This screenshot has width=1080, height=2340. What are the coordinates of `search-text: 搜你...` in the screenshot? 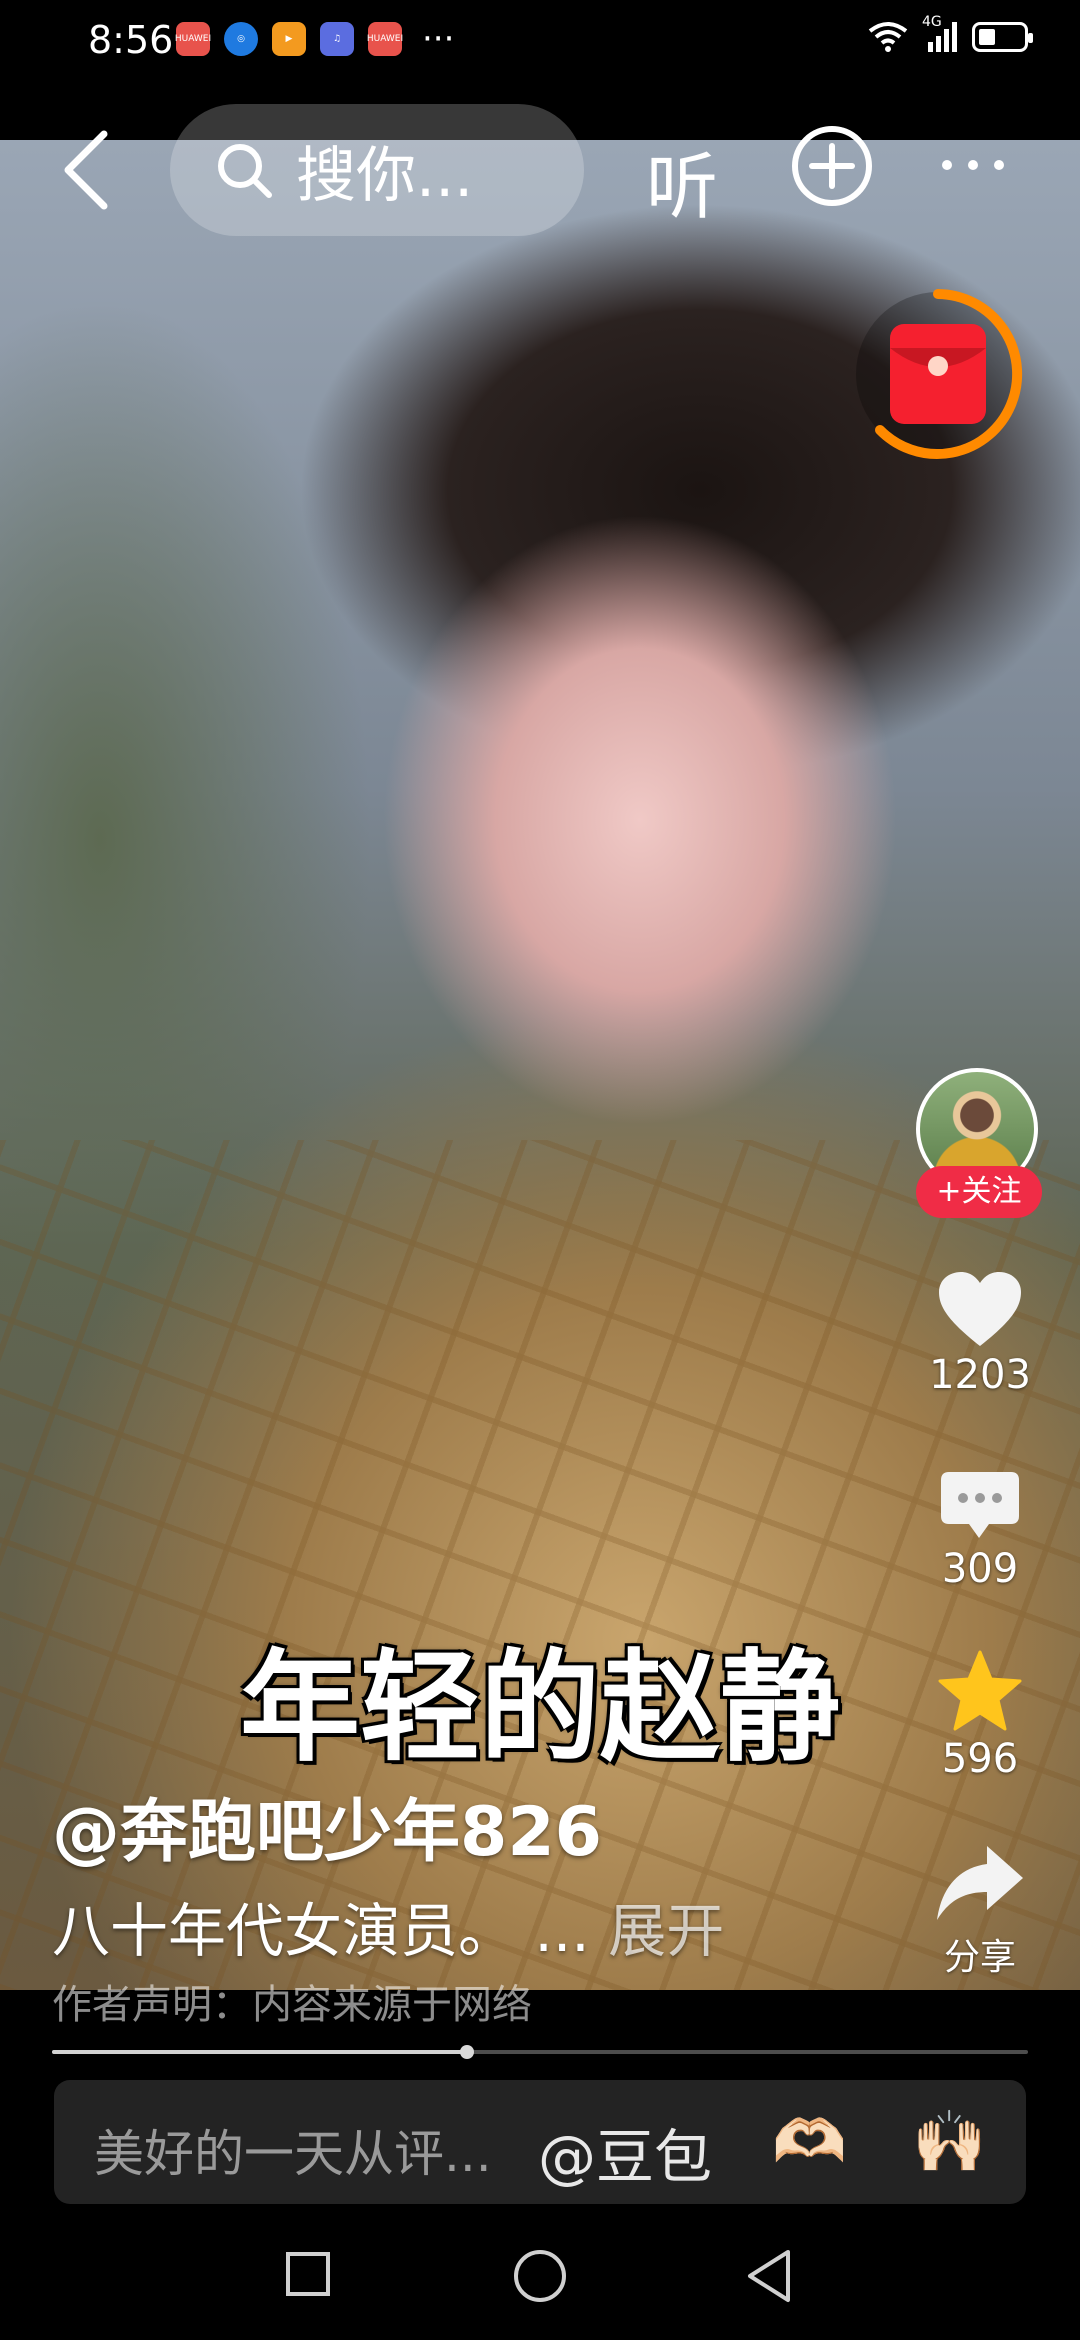 It's located at (385, 175).